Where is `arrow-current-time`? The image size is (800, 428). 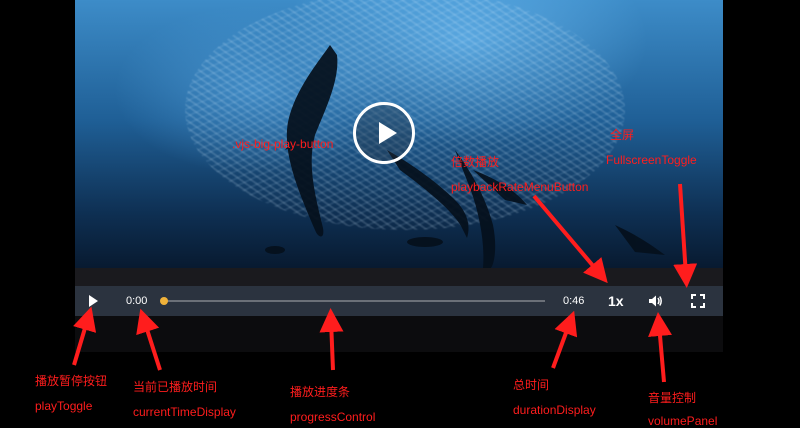 arrow-current-time is located at coordinates (149, 339).